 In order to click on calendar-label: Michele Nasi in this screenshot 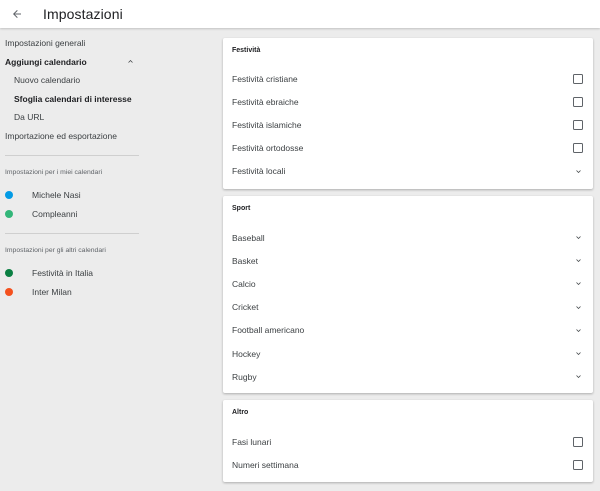, I will do `click(56, 195)`.